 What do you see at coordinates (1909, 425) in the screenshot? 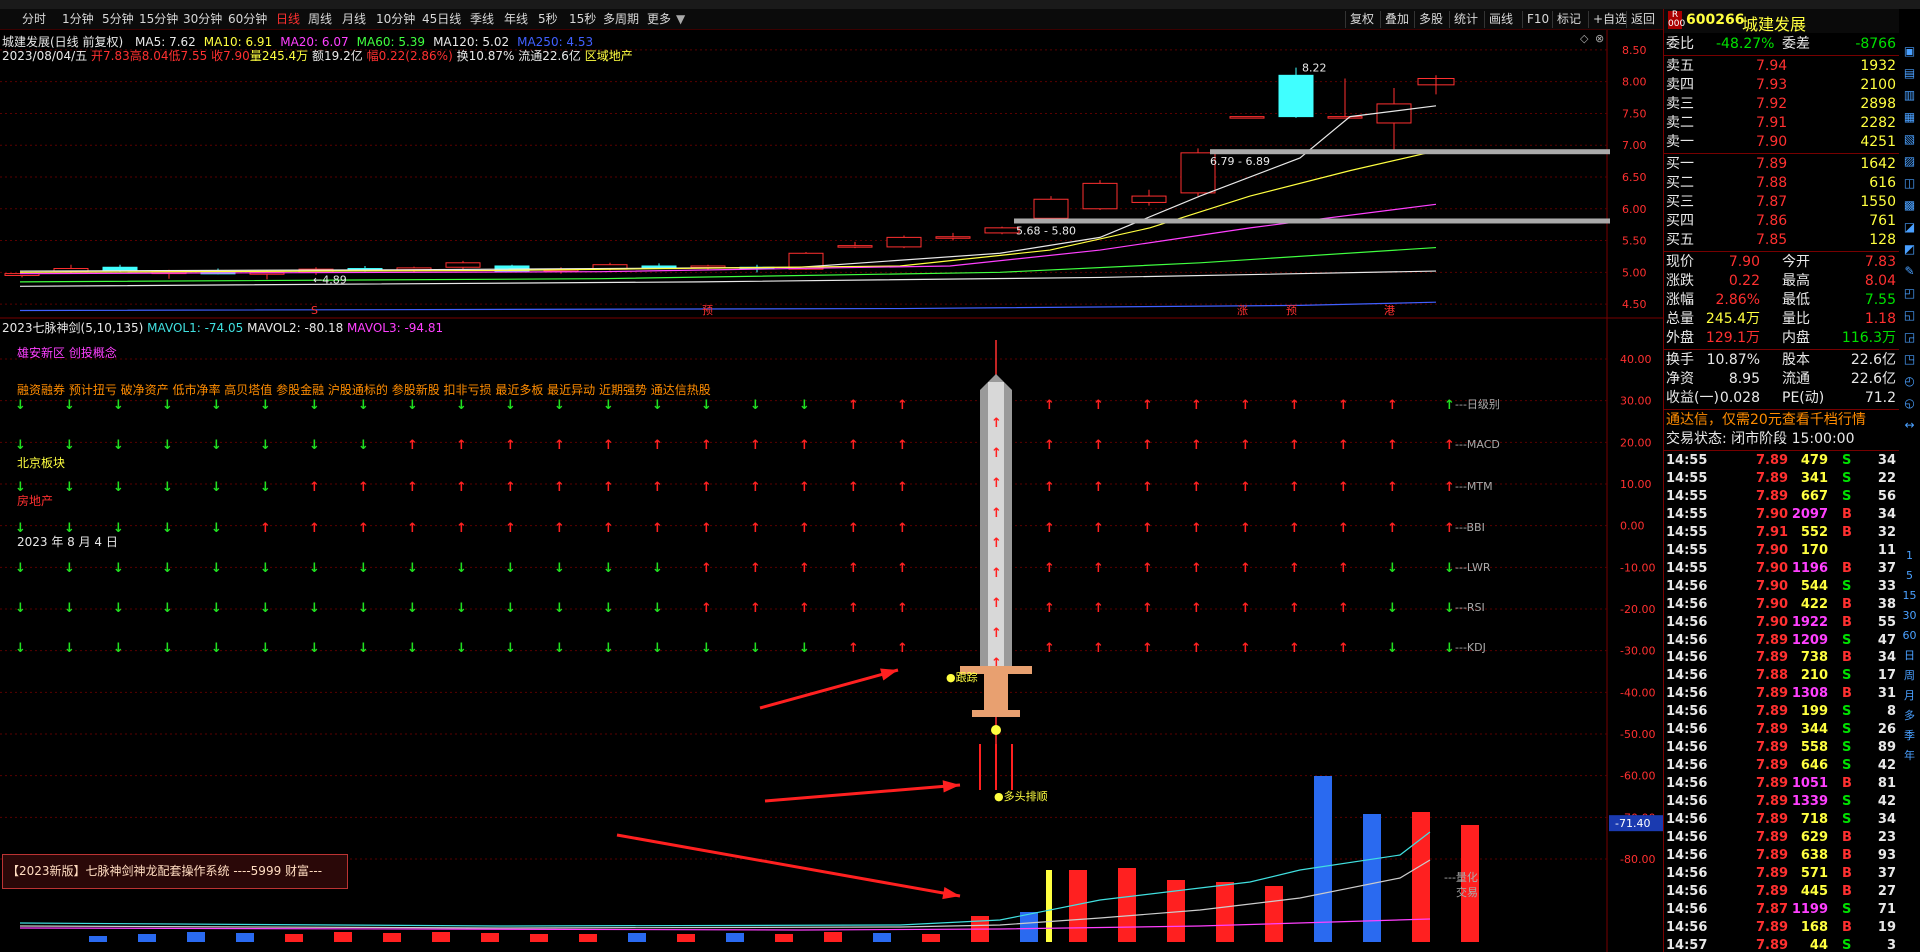
I see `tool-icon: ↔` at bounding box center [1909, 425].